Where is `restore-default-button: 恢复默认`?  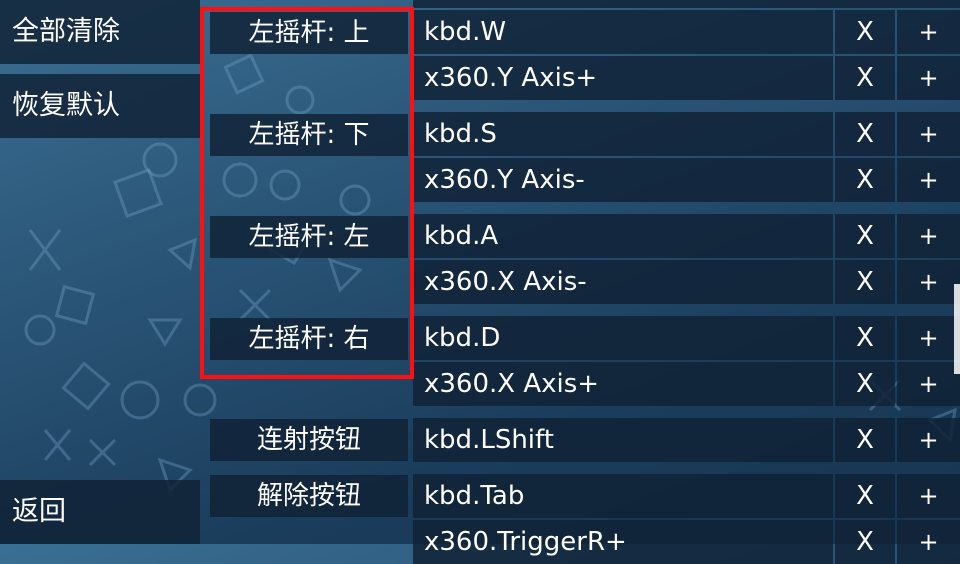
restore-default-button: 恢复默认 is located at coordinates (100, 106).